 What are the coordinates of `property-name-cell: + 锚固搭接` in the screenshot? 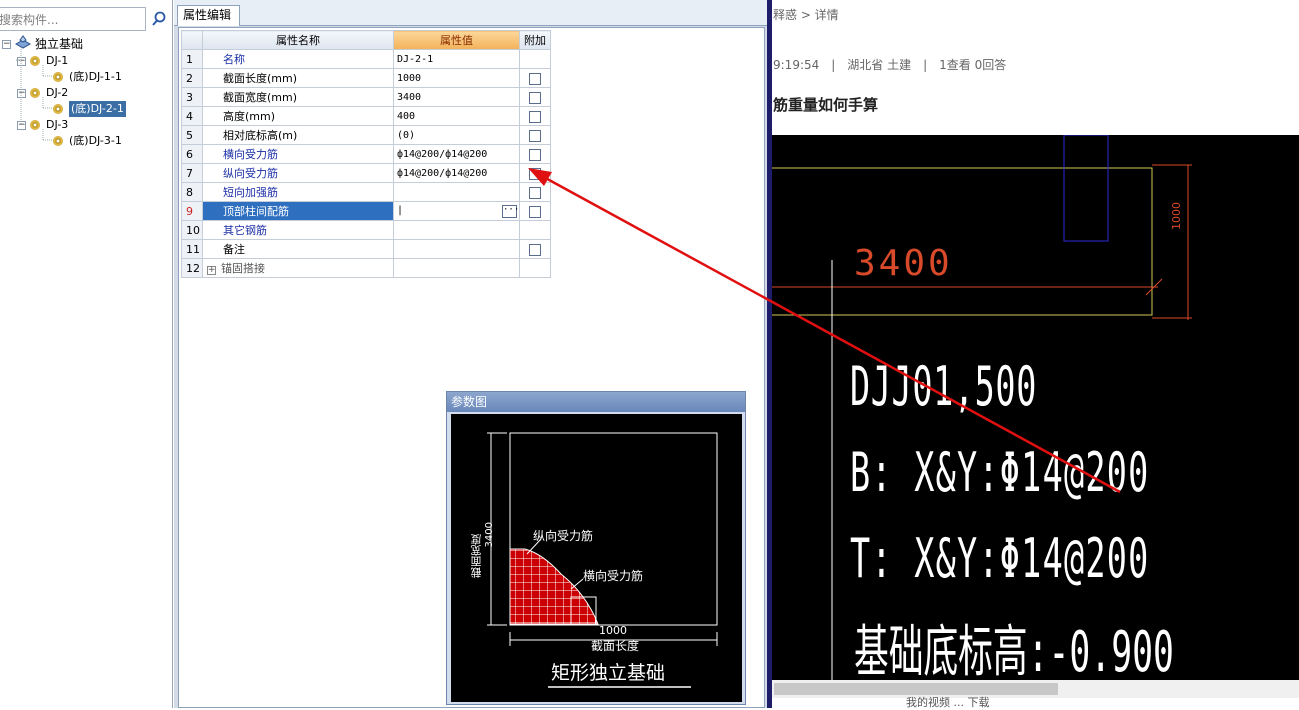 It's located at (298, 268).